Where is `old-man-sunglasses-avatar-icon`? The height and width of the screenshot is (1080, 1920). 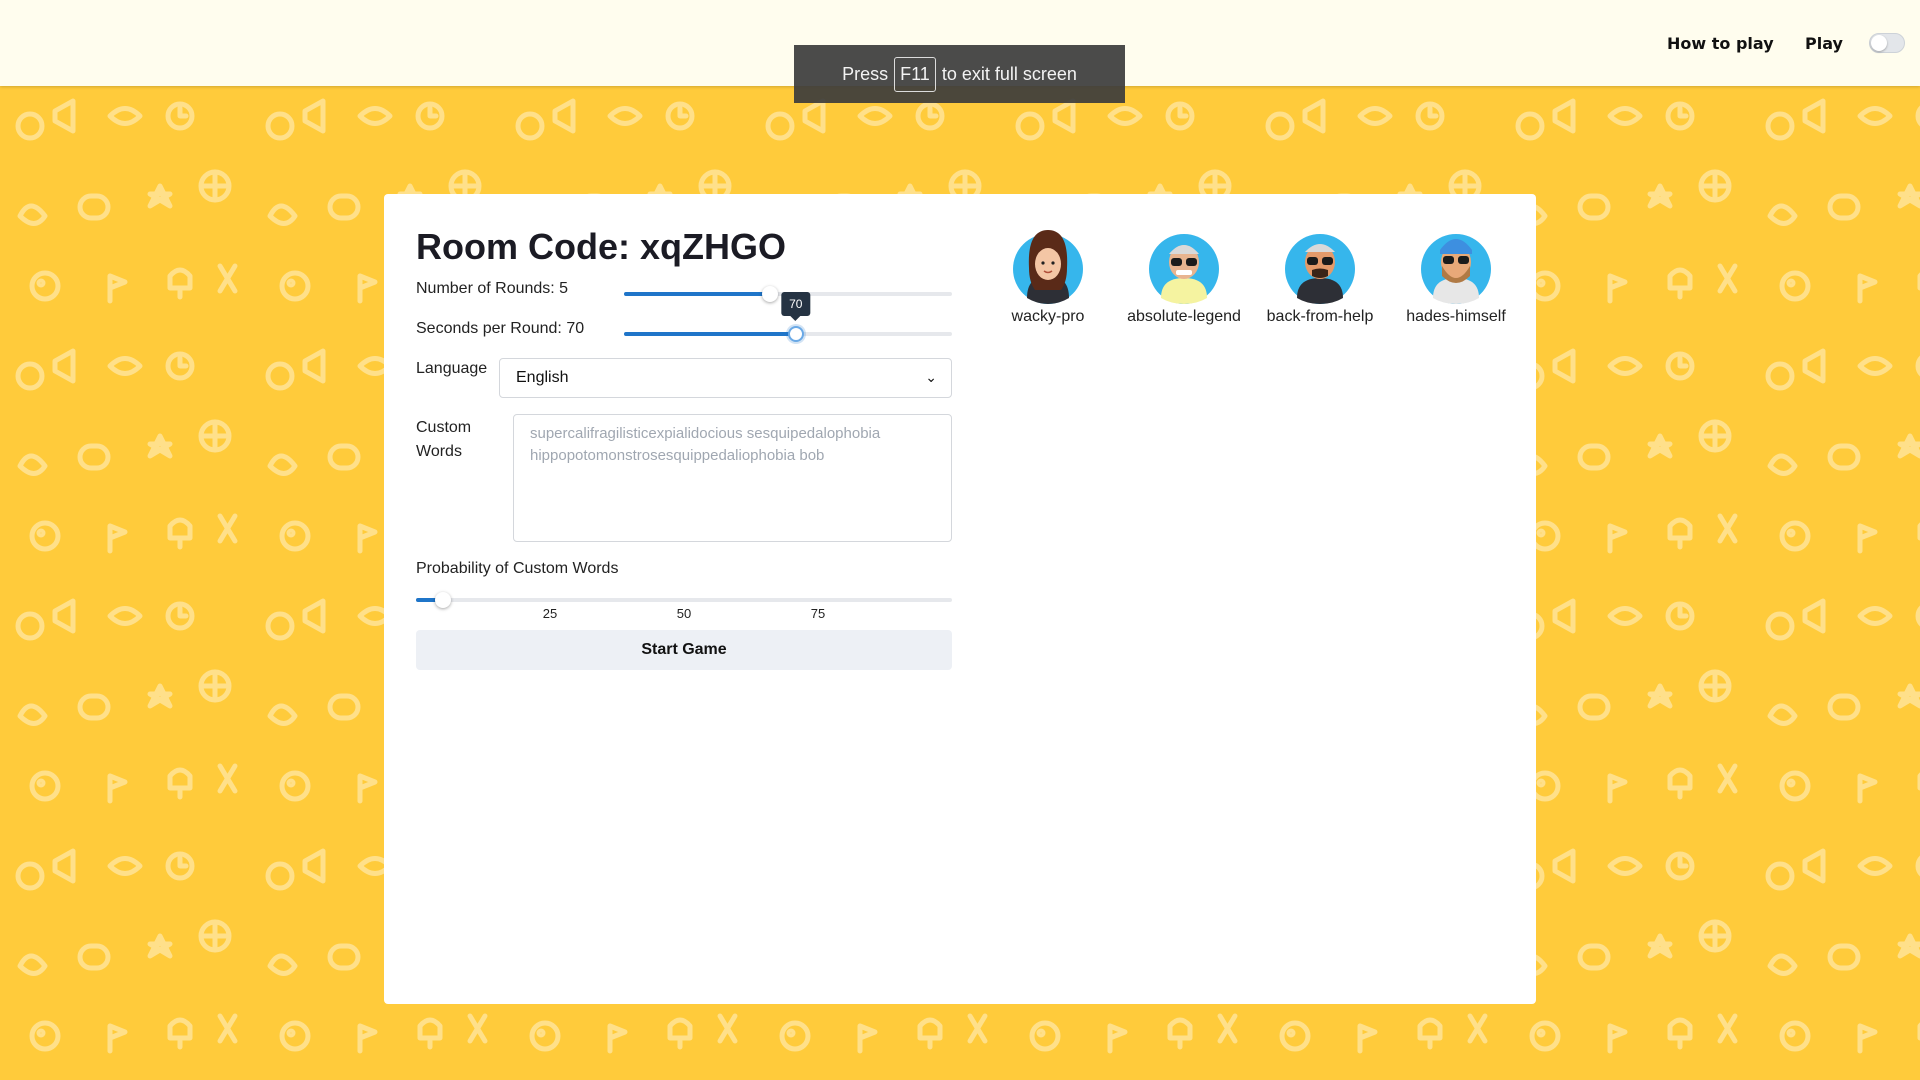
old-man-sunglasses-avatar-icon is located at coordinates (1184, 269).